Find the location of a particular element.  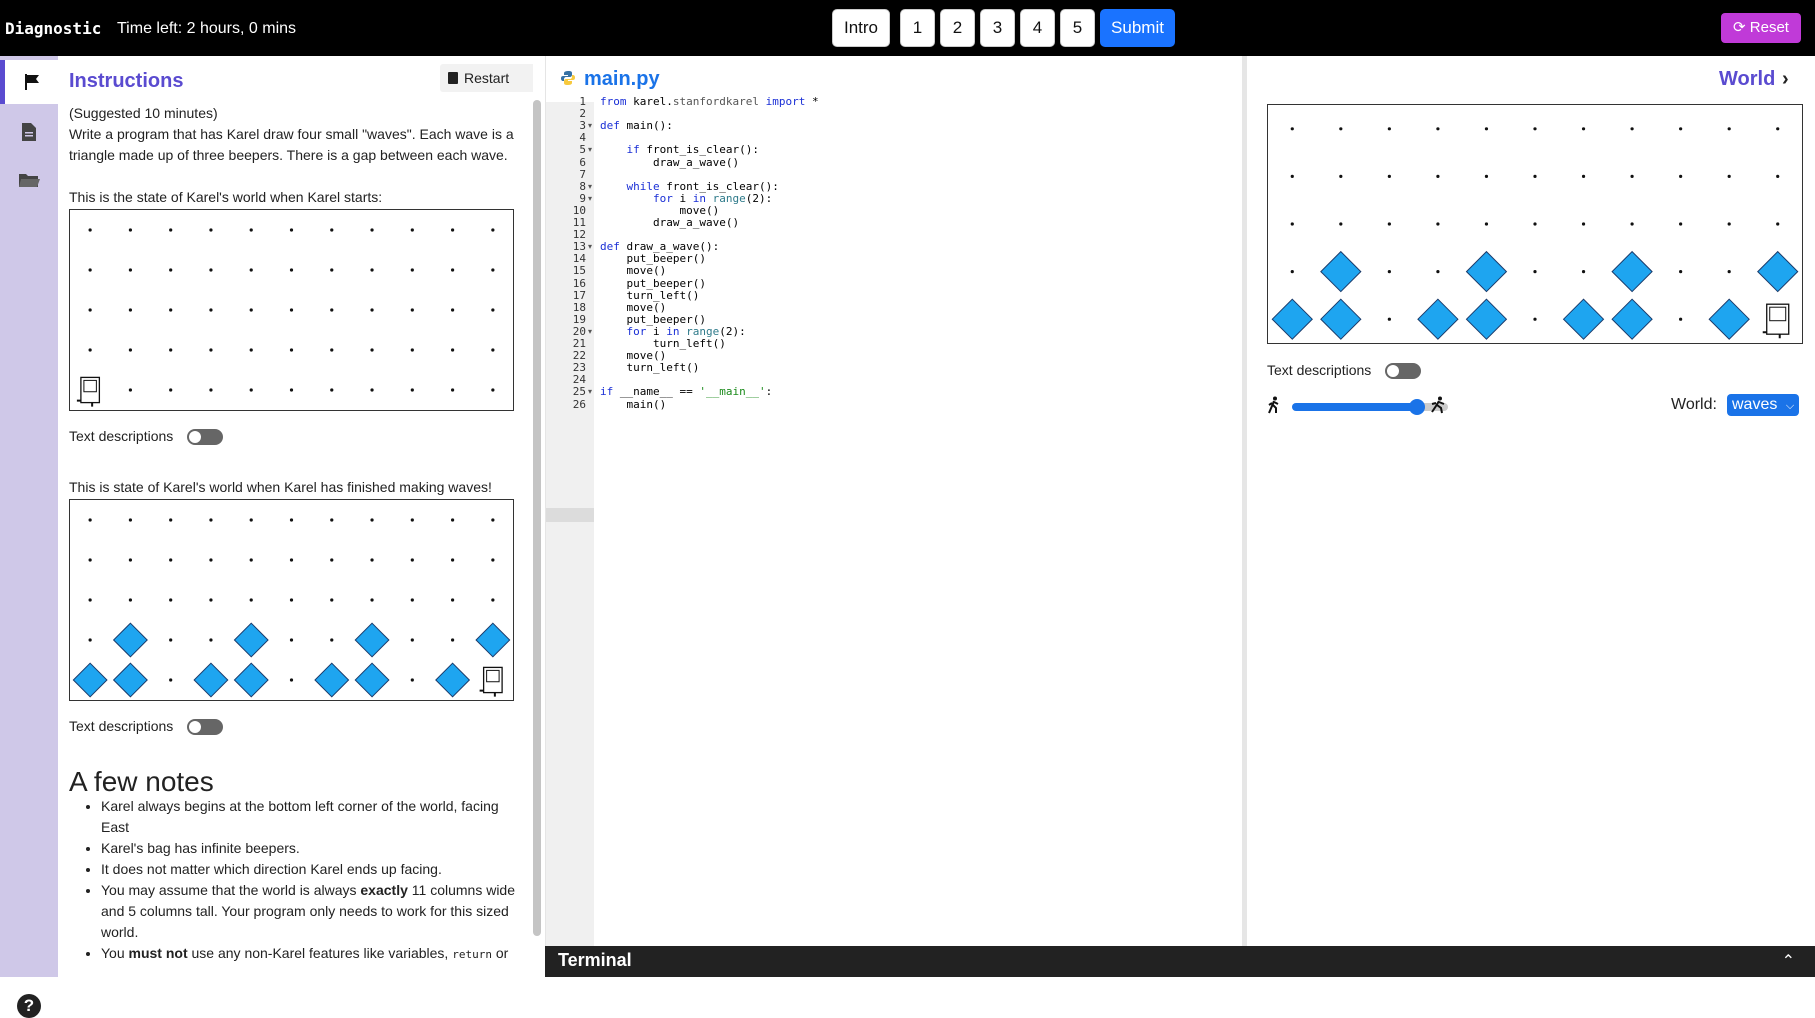

submit-button: Submit is located at coordinates (1137, 28).